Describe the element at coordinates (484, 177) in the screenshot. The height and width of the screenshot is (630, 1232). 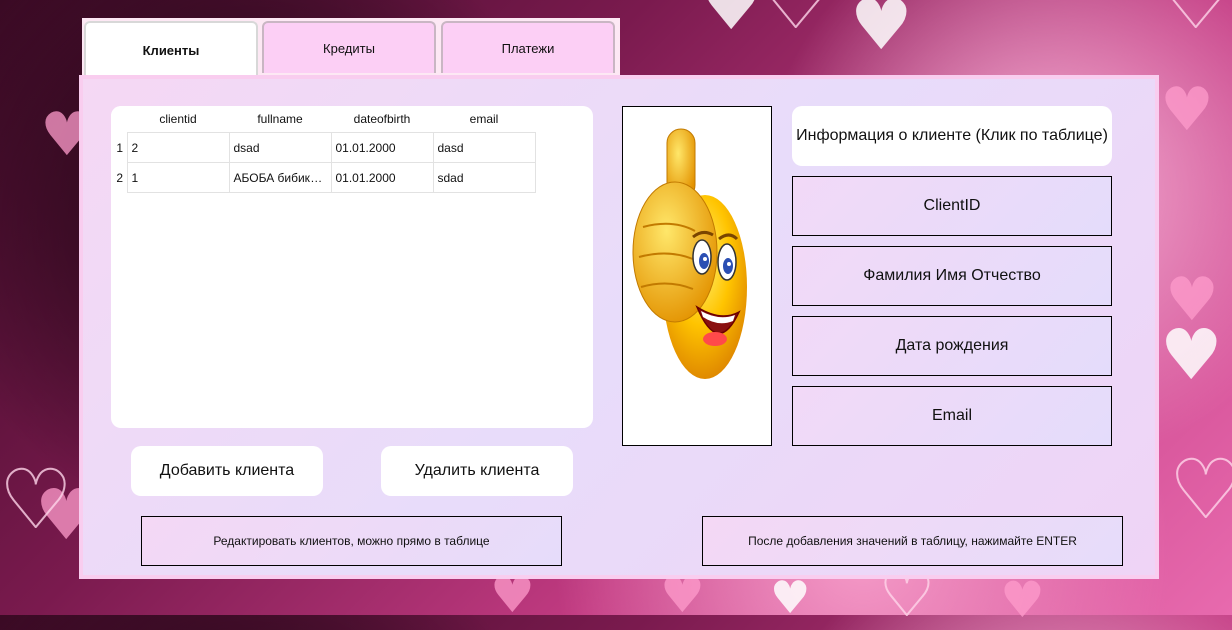
I see `table-cell: sdad` at that location.